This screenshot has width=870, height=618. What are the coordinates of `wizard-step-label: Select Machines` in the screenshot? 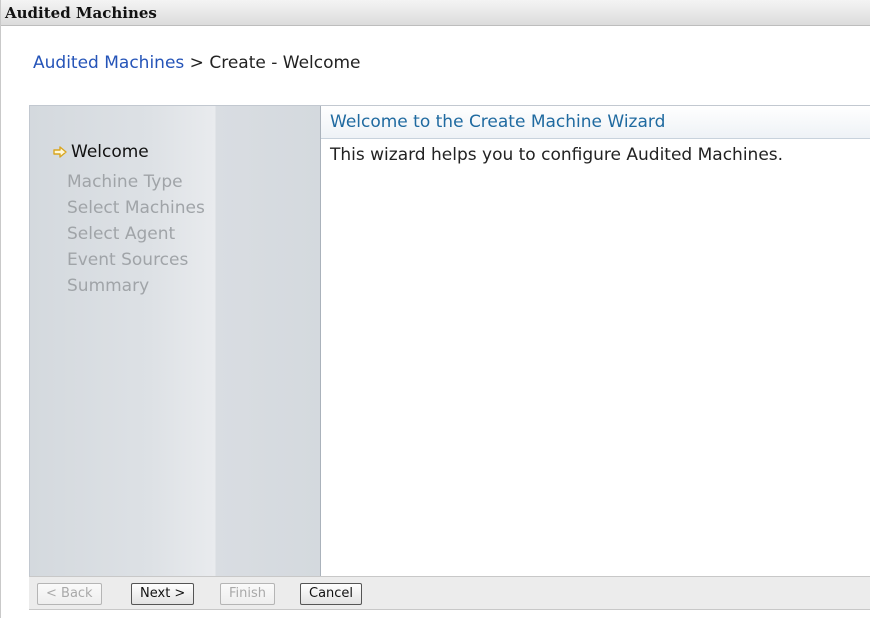 It's located at (136, 208).